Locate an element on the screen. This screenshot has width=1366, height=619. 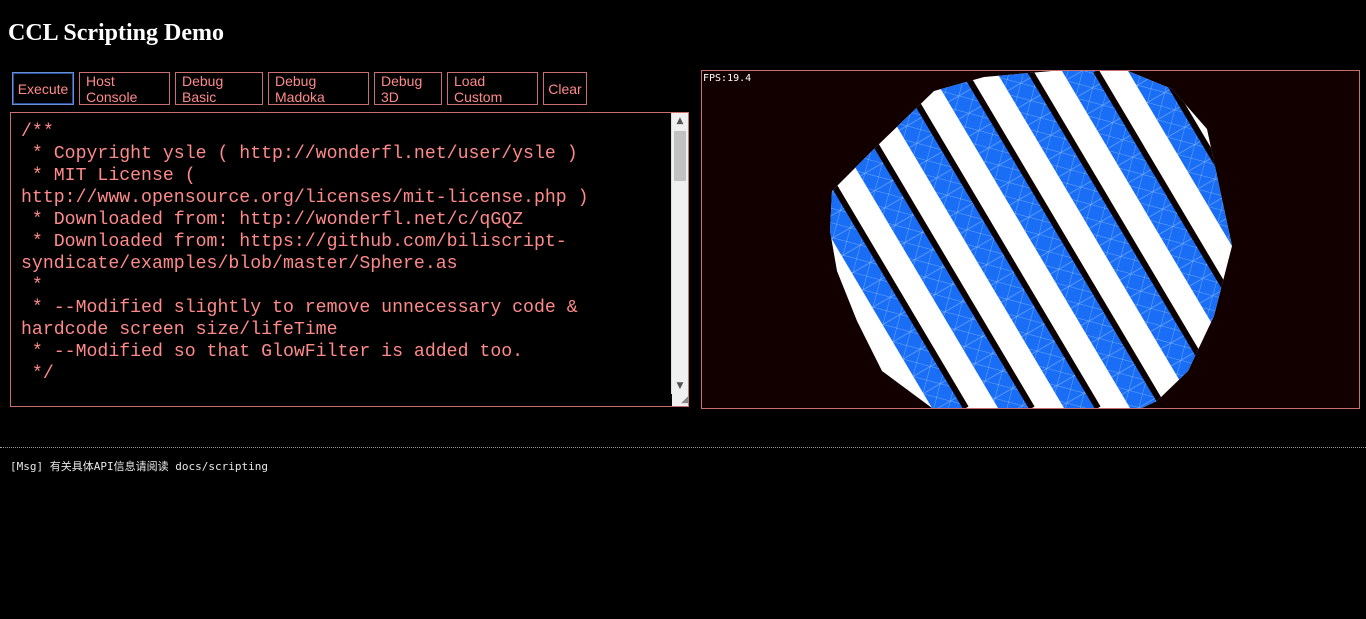
debug-madoka-button: Debug Madoka is located at coordinates (318, 88).